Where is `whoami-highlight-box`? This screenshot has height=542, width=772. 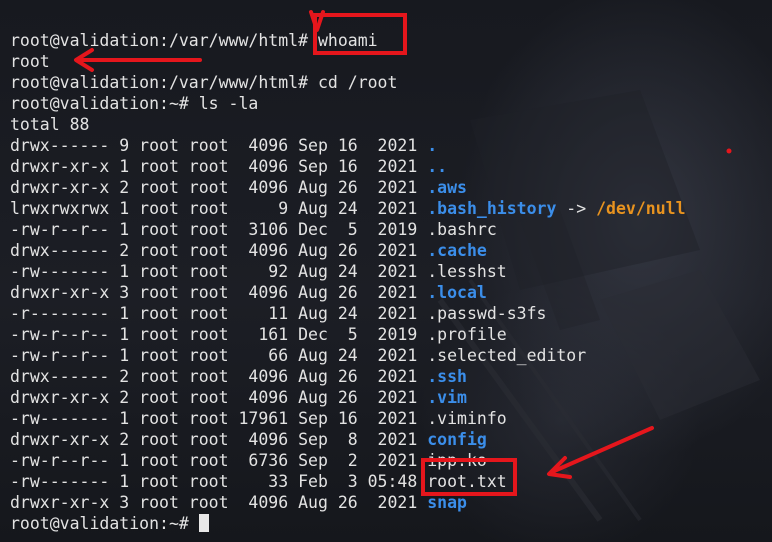 whoami-highlight-box is located at coordinates (360, 34).